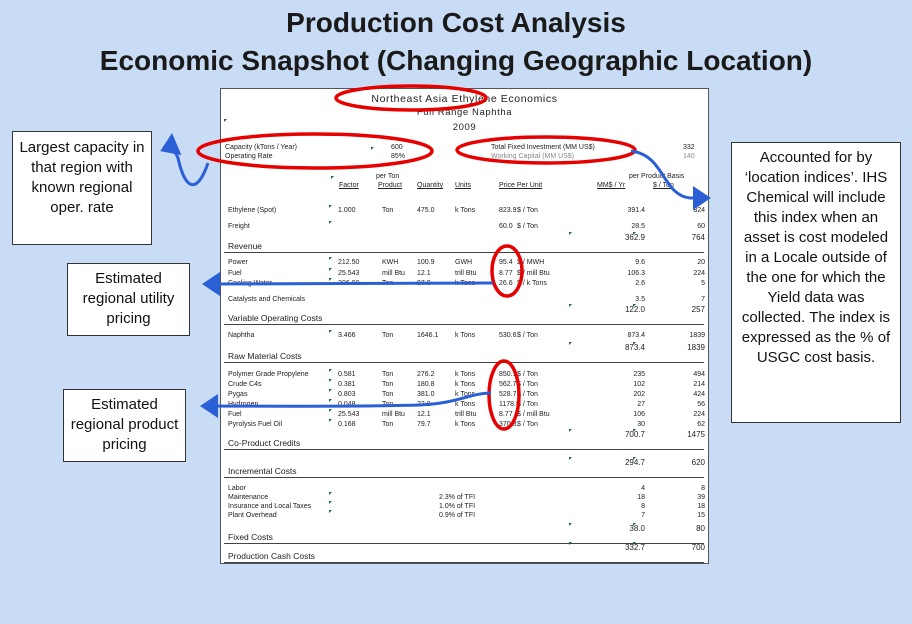  I want to click on sheet-year: 2009, so click(464, 127).